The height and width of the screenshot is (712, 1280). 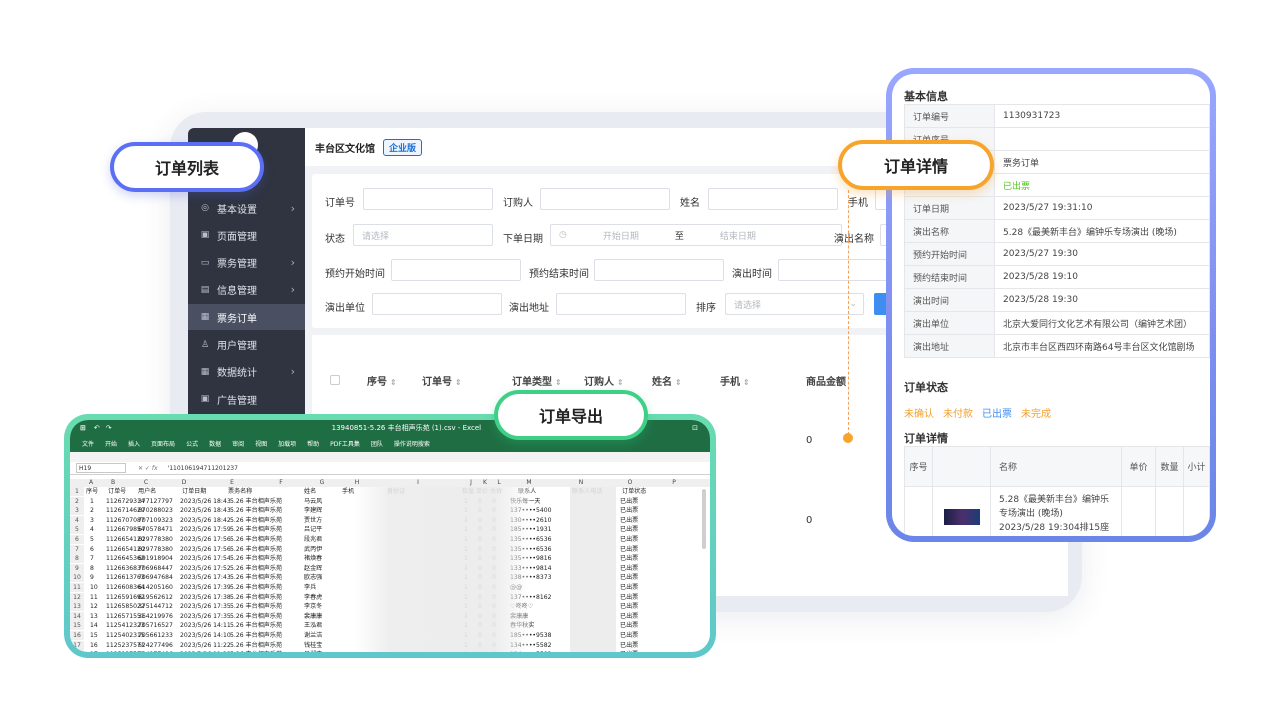 I want to click on sheet-cell: 订单号, so click(x=117, y=491).